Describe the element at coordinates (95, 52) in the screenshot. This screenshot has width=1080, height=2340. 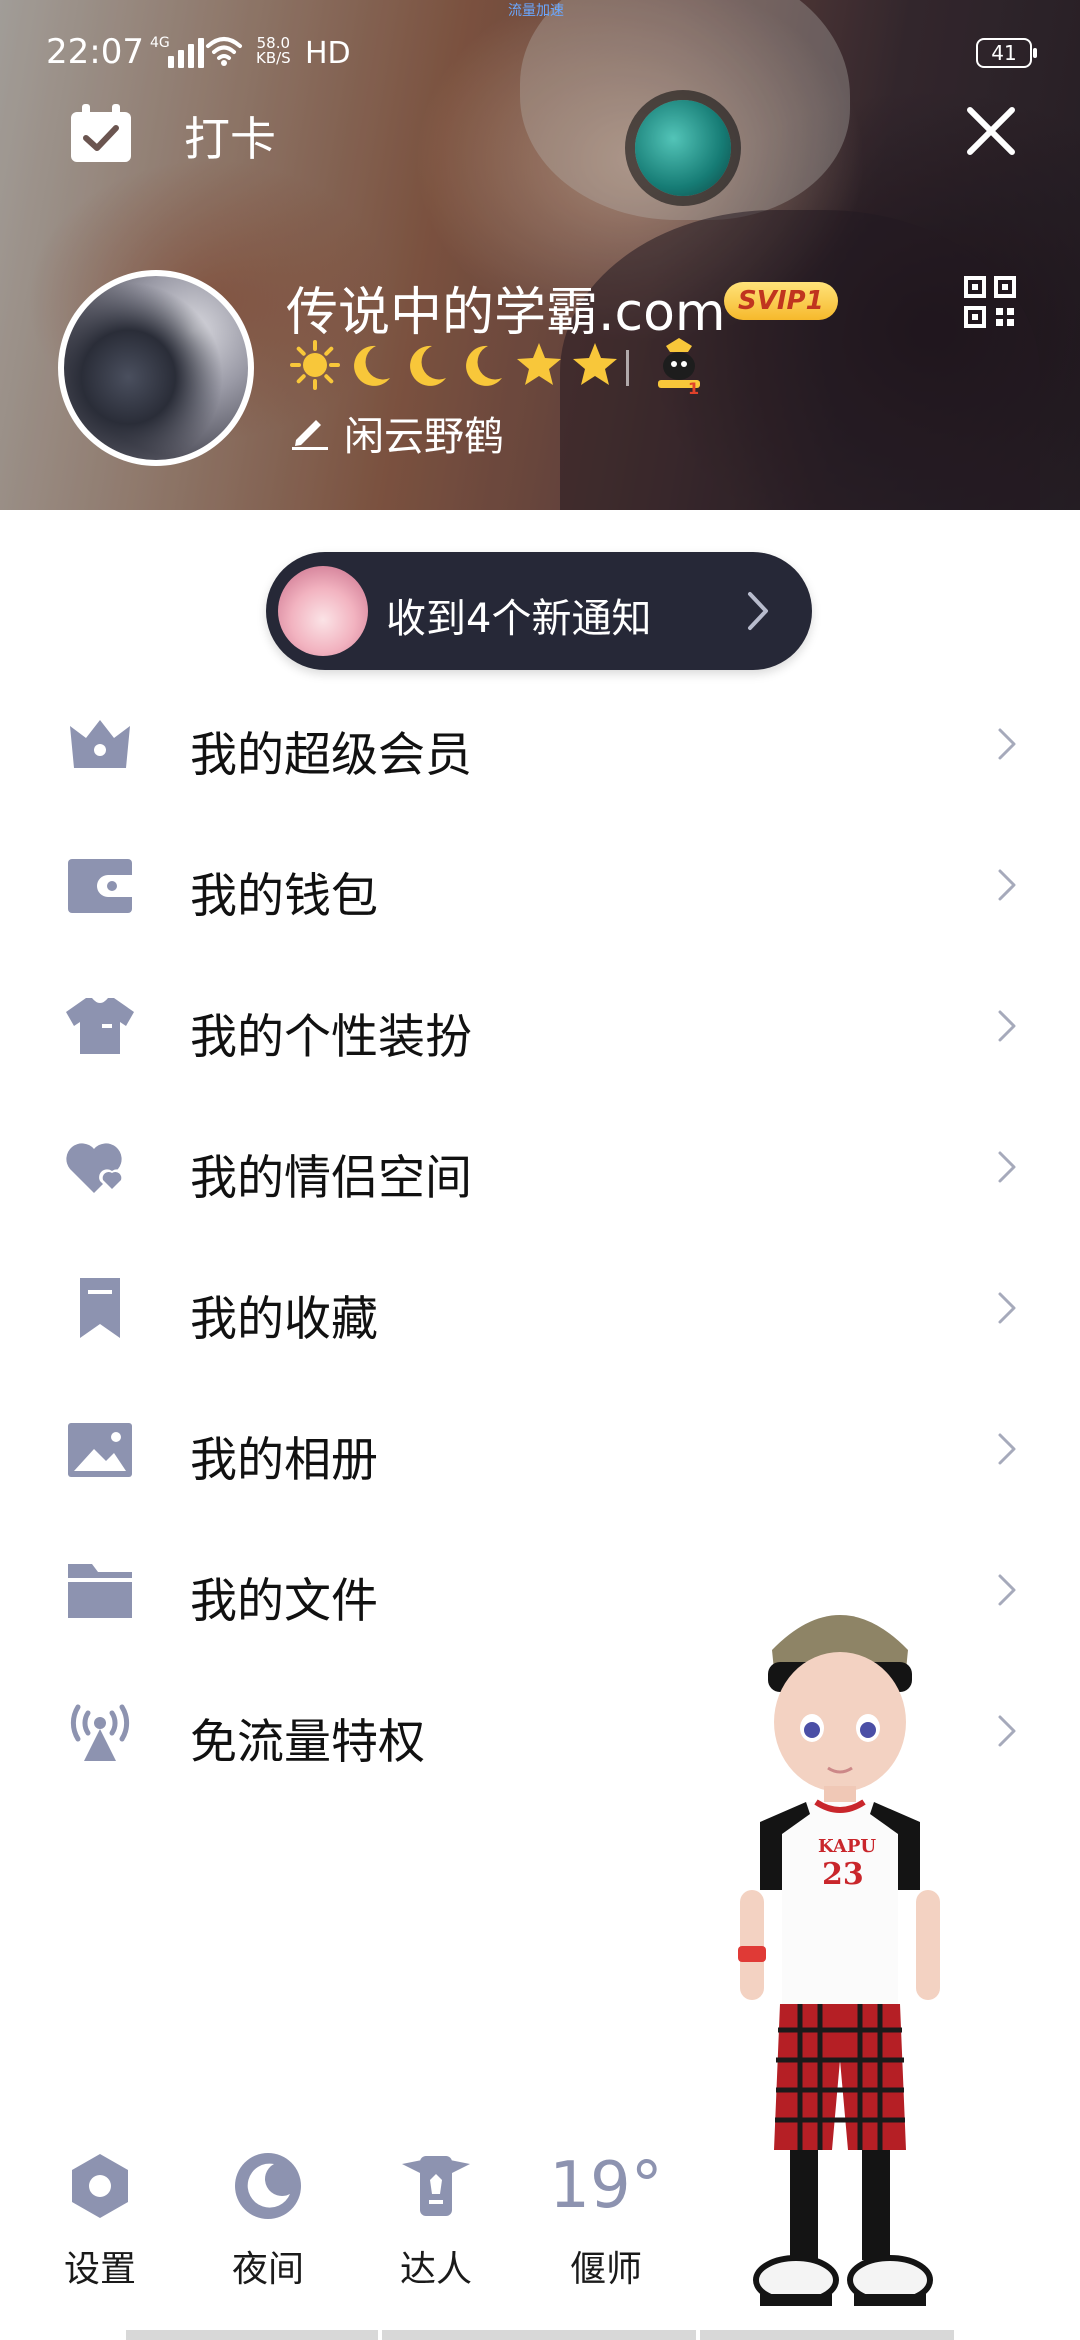
I see `status-time: 22:07` at that location.